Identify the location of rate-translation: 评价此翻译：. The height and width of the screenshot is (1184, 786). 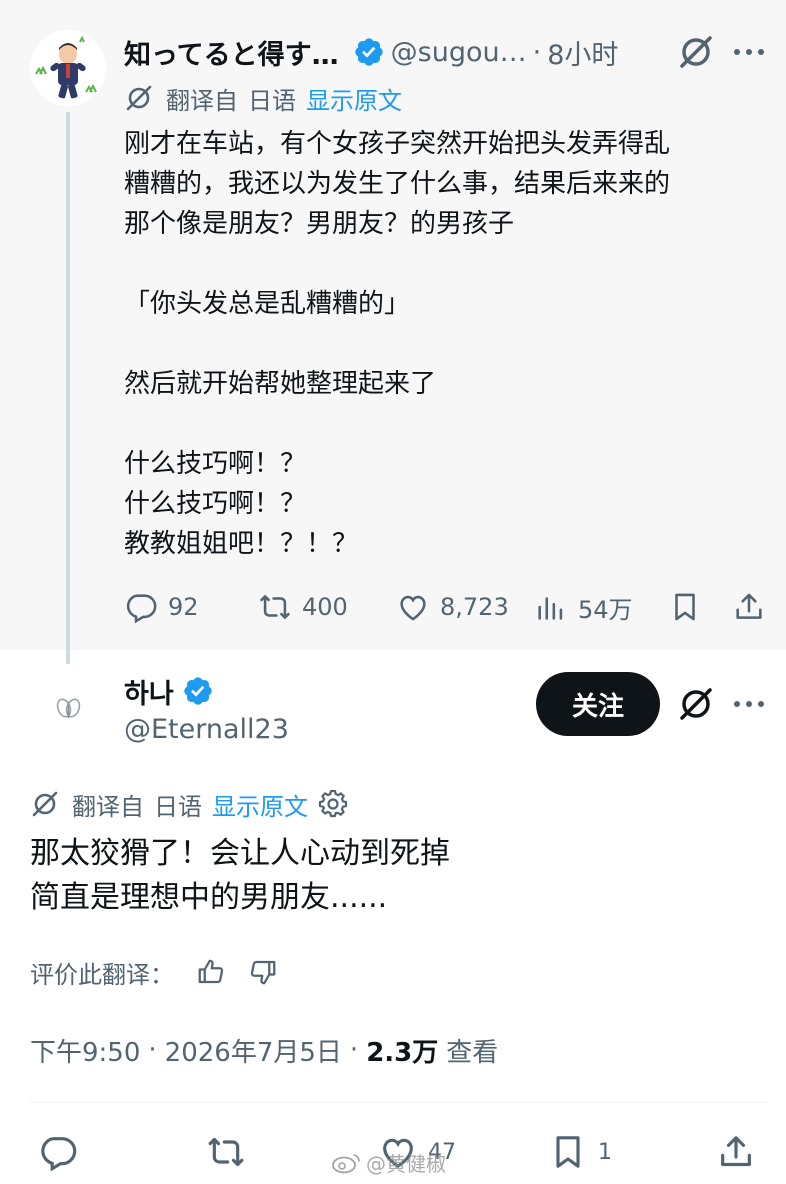
(154, 972).